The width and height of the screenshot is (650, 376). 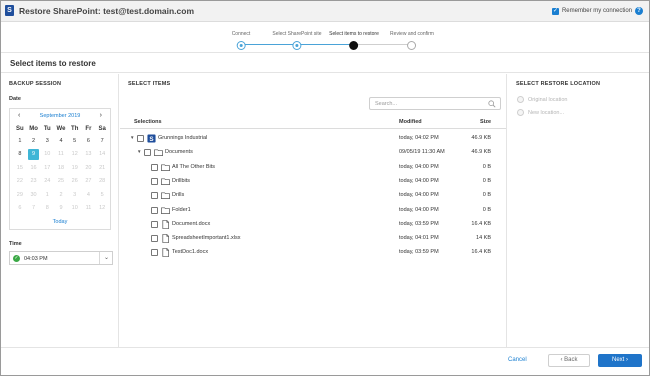 What do you see at coordinates (555, 11) in the screenshot?
I see `checkbox-checked-icon: ✓` at bounding box center [555, 11].